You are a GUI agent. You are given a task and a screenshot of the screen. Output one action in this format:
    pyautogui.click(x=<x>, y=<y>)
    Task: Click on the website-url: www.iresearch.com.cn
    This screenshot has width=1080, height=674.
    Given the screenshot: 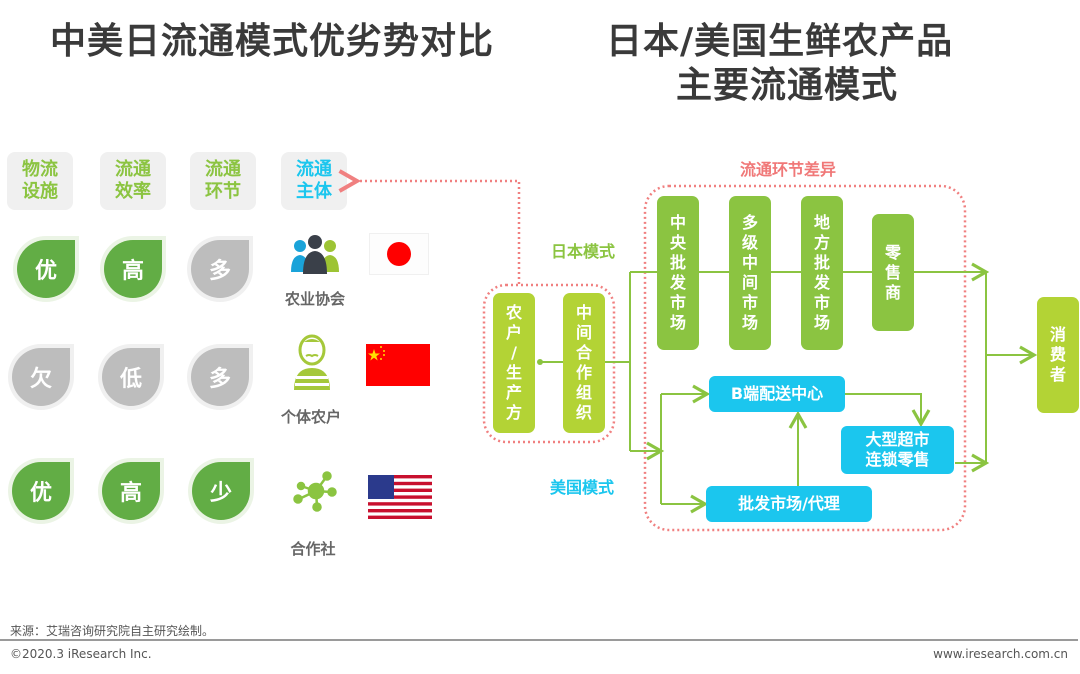 What is the action you would take?
    pyautogui.click(x=1000, y=654)
    